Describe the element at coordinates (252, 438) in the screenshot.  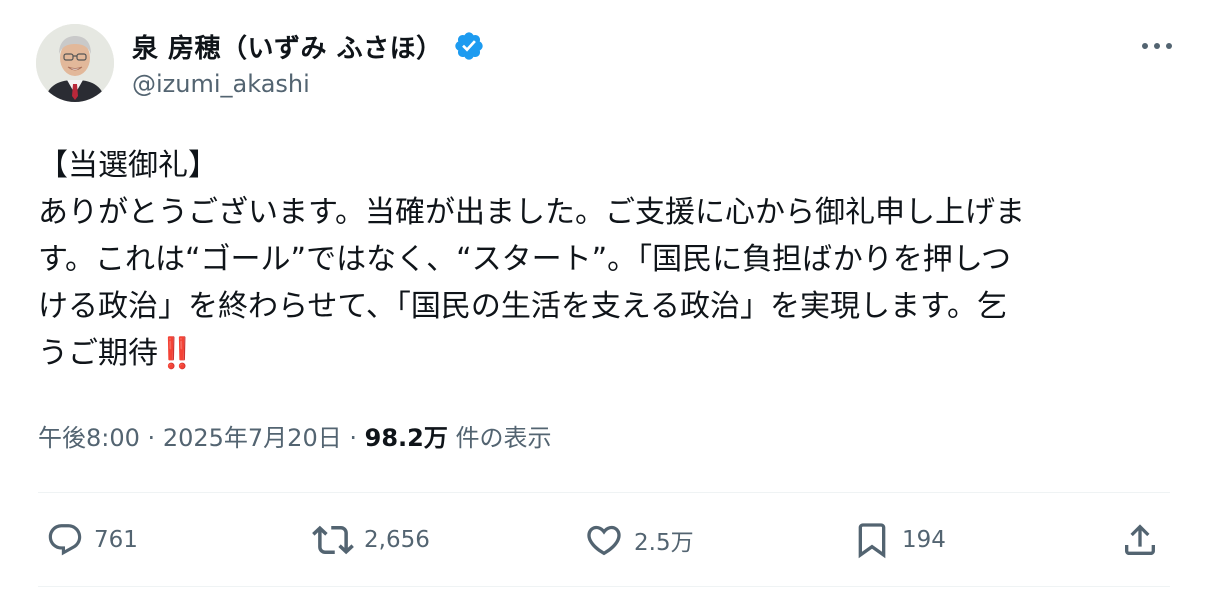
I see `tweet-date: 2025年7月20日` at that location.